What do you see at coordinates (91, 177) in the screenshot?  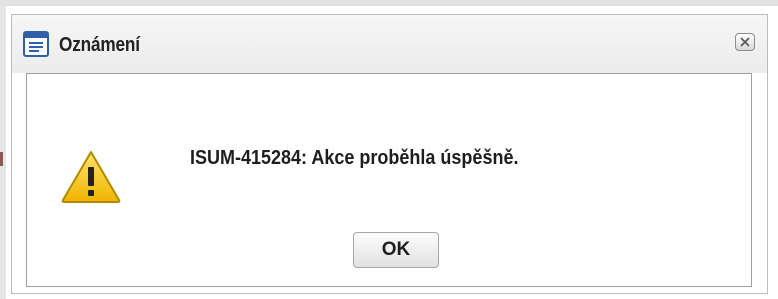 I see `warning-icon` at bounding box center [91, 177].